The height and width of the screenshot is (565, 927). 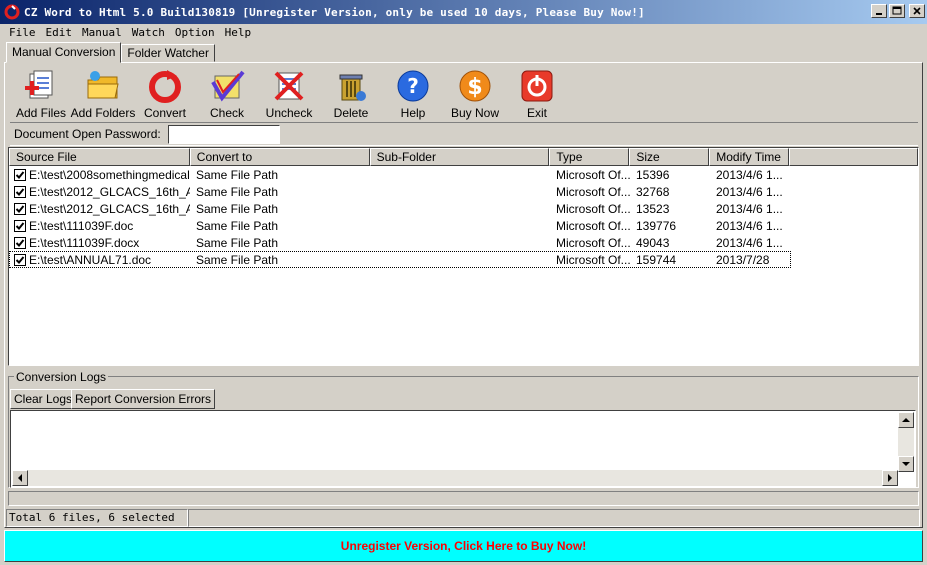 What do you see at coordinates (165, 93) in the screenshot?
I see `convert-button: Convert` at bounding box center [165, 93].